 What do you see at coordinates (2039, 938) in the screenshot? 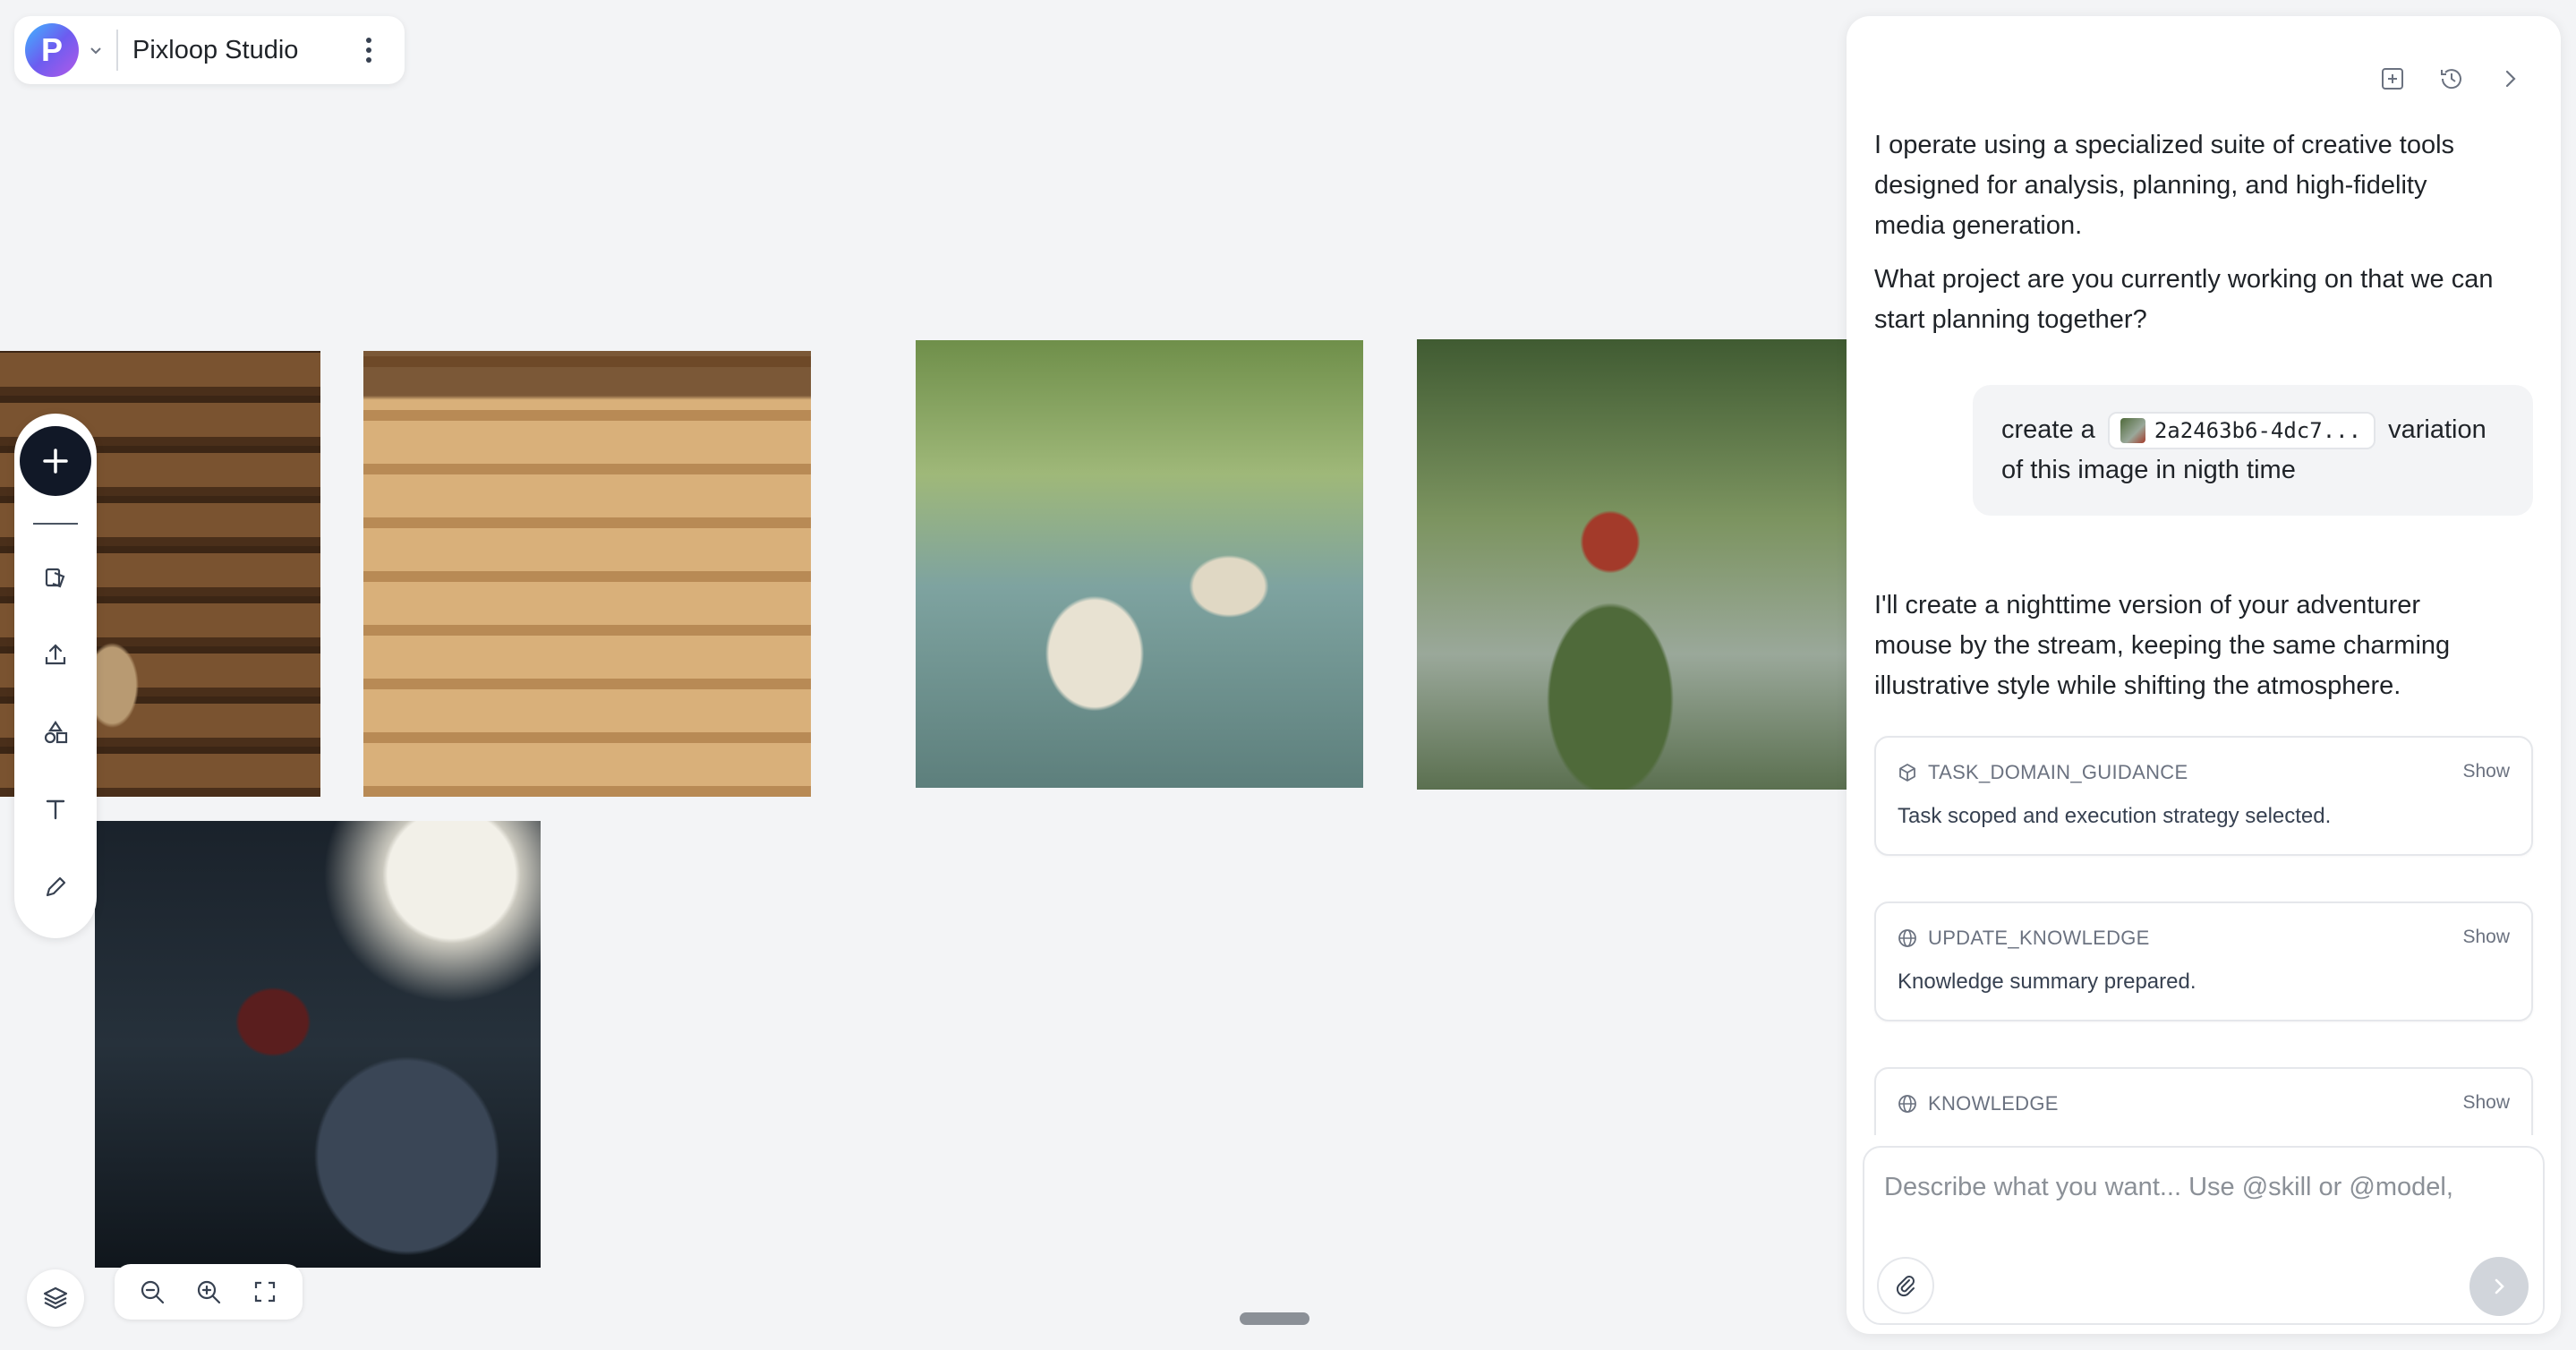
I see `task-title: UPDATE_KNOWLEDGE` at bounding box center [2039, 938].